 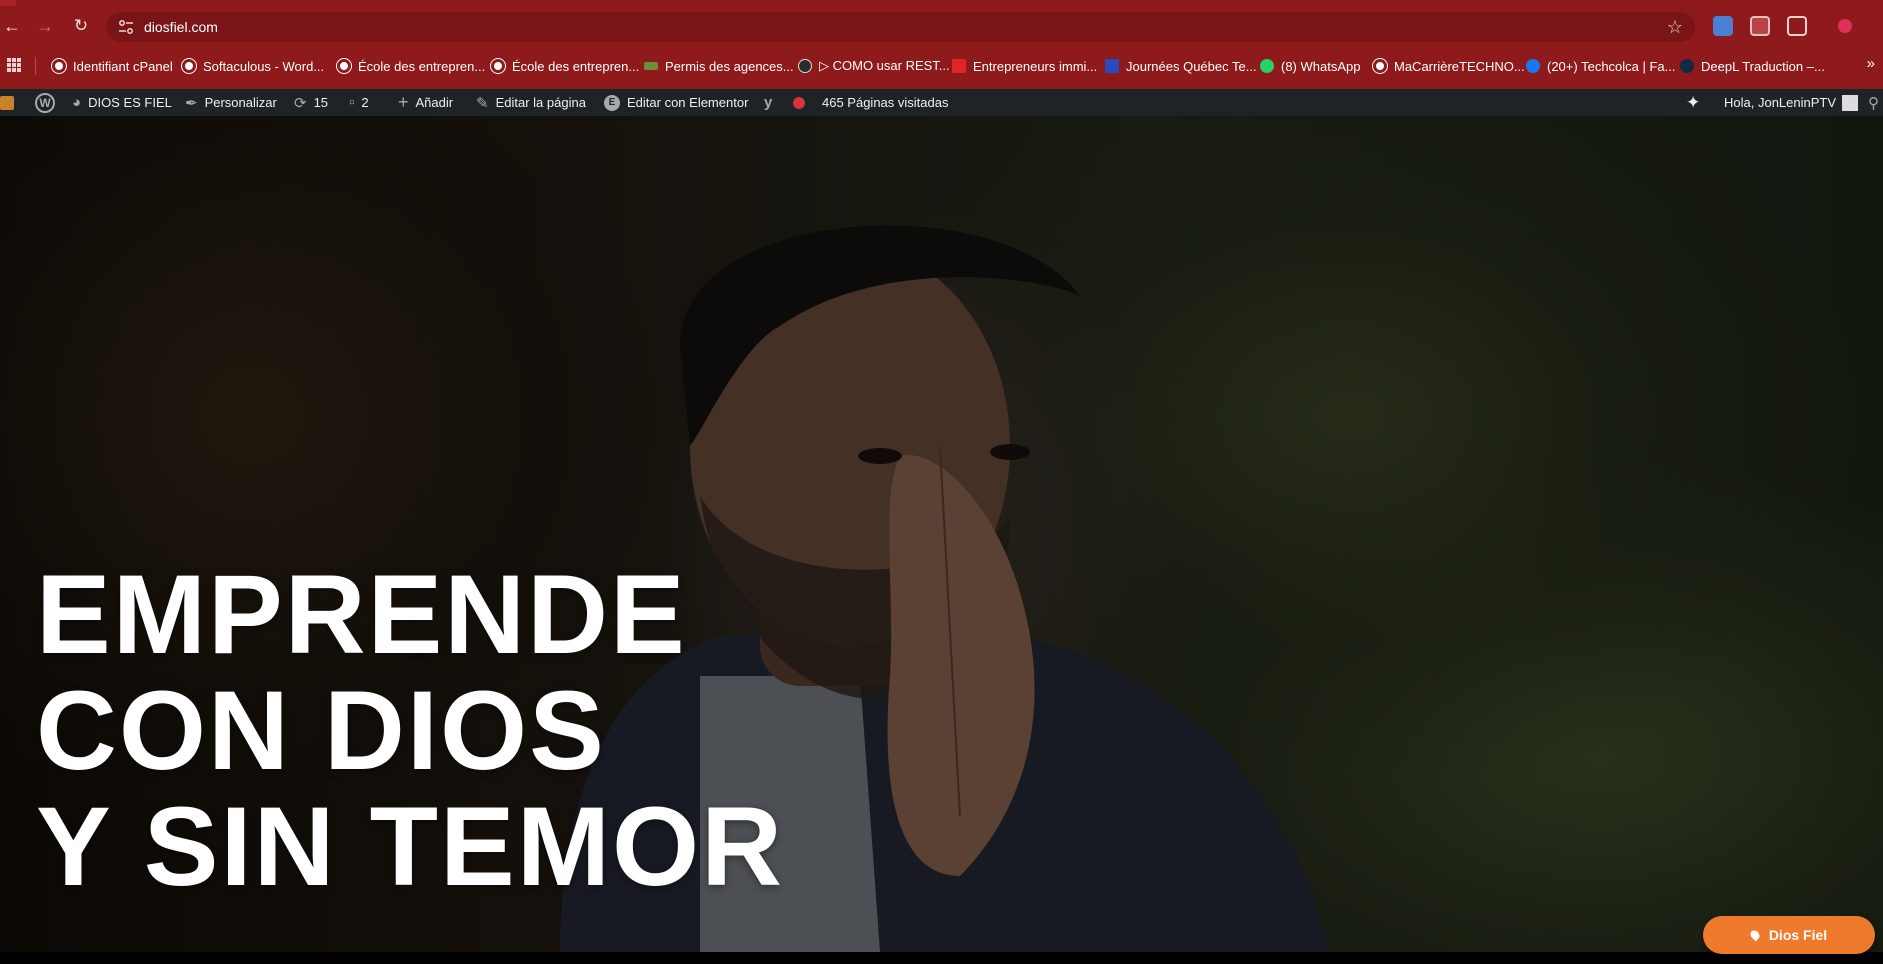 What do you see at coordinates (12, 26) in the screenshot?
I see `back-icon: ←` at bounding box center [12, 26].